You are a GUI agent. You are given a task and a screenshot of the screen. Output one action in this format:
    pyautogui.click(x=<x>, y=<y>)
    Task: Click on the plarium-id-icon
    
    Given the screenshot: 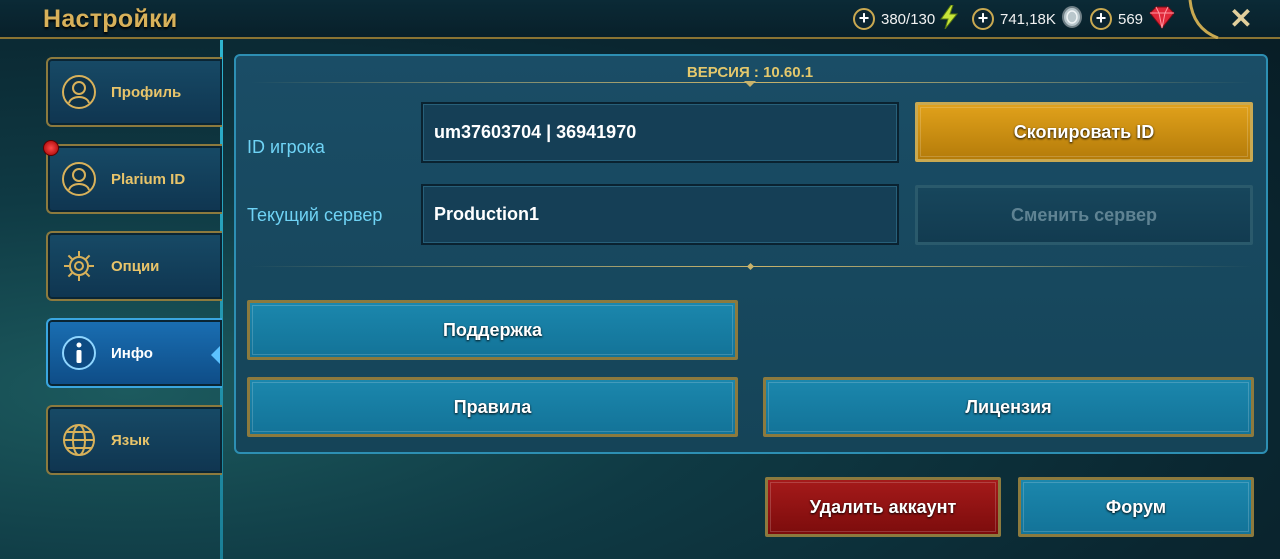 What is the action you would take?
    pyautogui.click(x=79, y=179)
    